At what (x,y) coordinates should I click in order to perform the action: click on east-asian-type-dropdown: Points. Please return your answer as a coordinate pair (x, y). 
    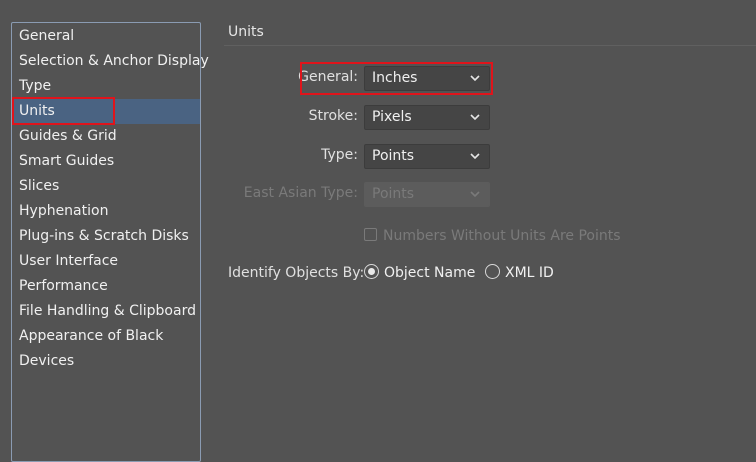
    Looking at the image, I should click on (427, 194).